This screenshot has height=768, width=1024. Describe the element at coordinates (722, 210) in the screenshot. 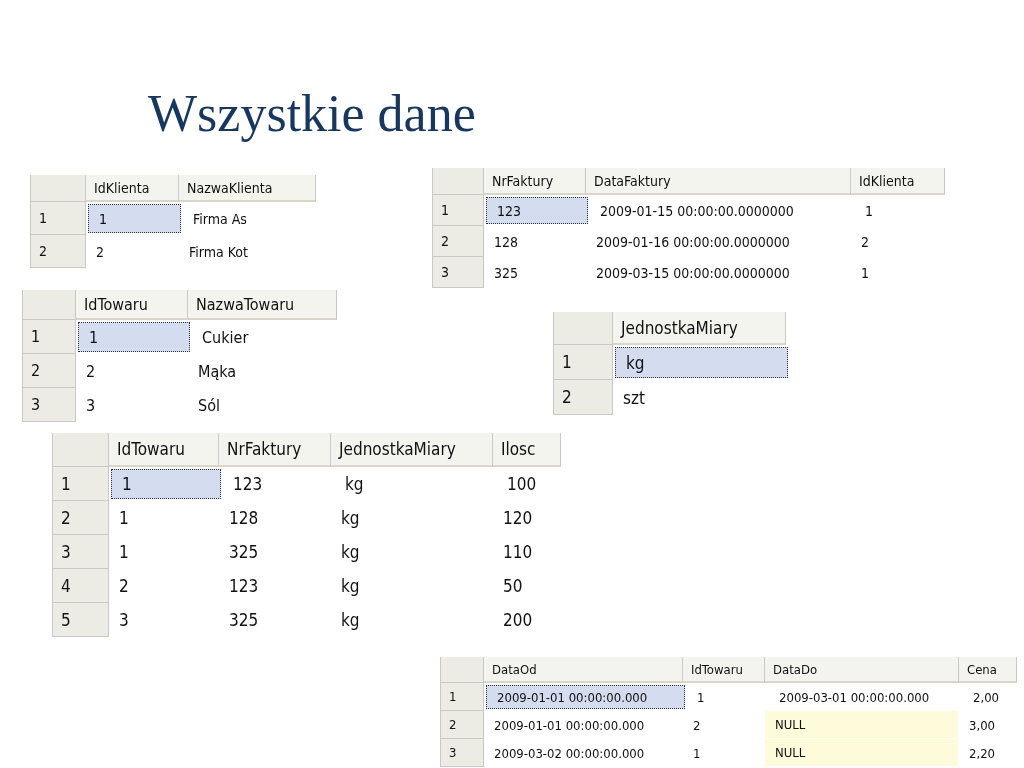

I see `table-cell: 2009-01-15 00:00:00.0000000` at that location.